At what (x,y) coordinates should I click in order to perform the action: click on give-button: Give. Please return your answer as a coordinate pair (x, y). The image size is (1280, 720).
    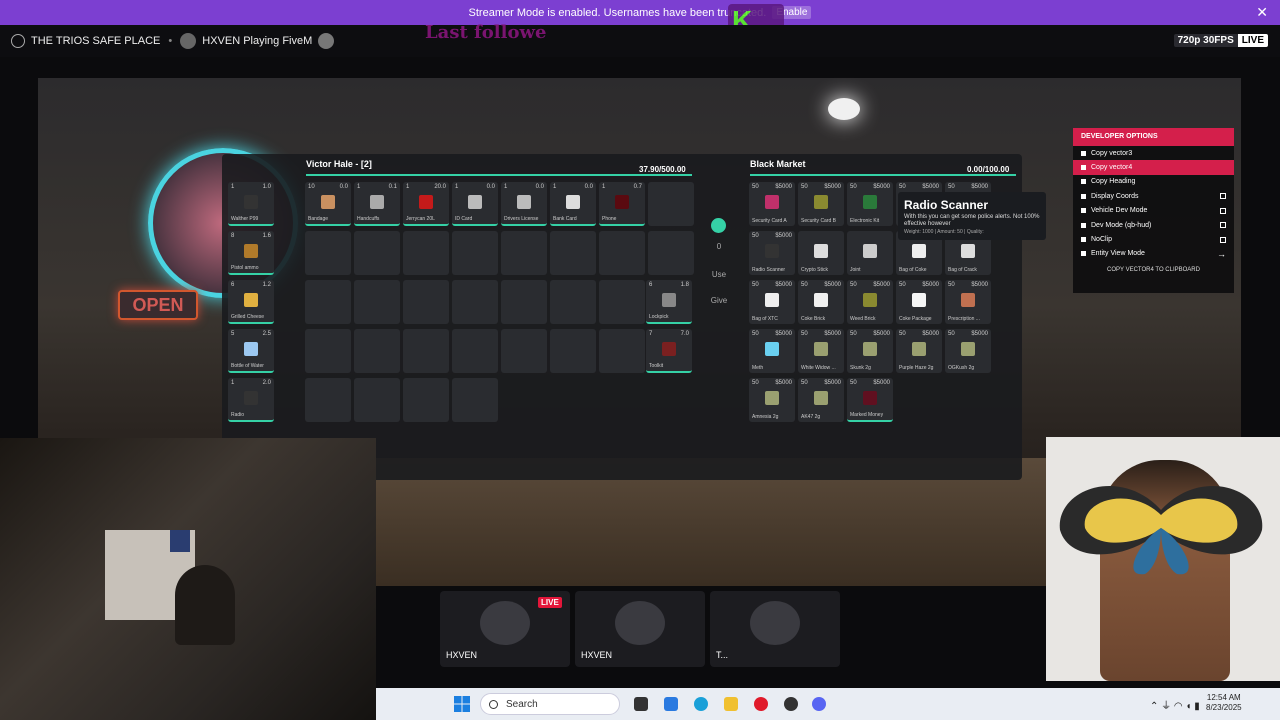
    Looking at the image, I should click on (719, 300).